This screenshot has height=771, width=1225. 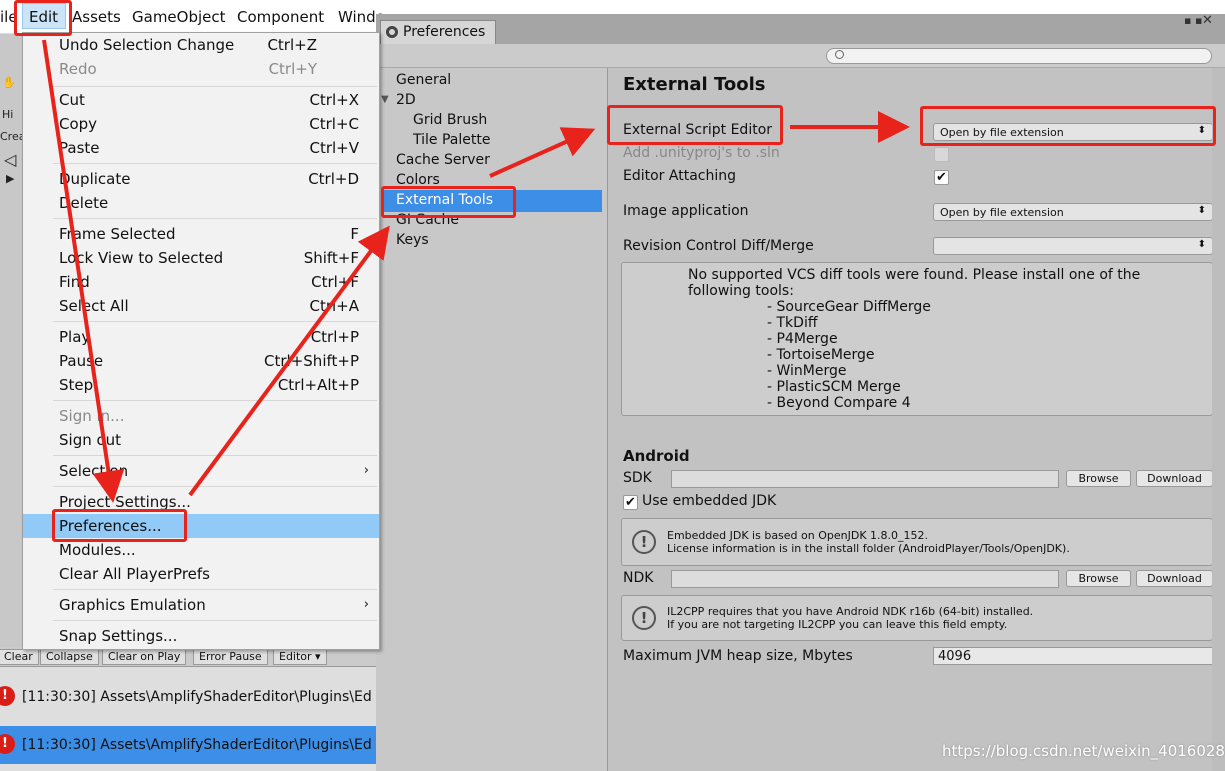 I want to click on watermark: https://blog.csdn.net/weixin_40160288, so click(x=1083, y=751).